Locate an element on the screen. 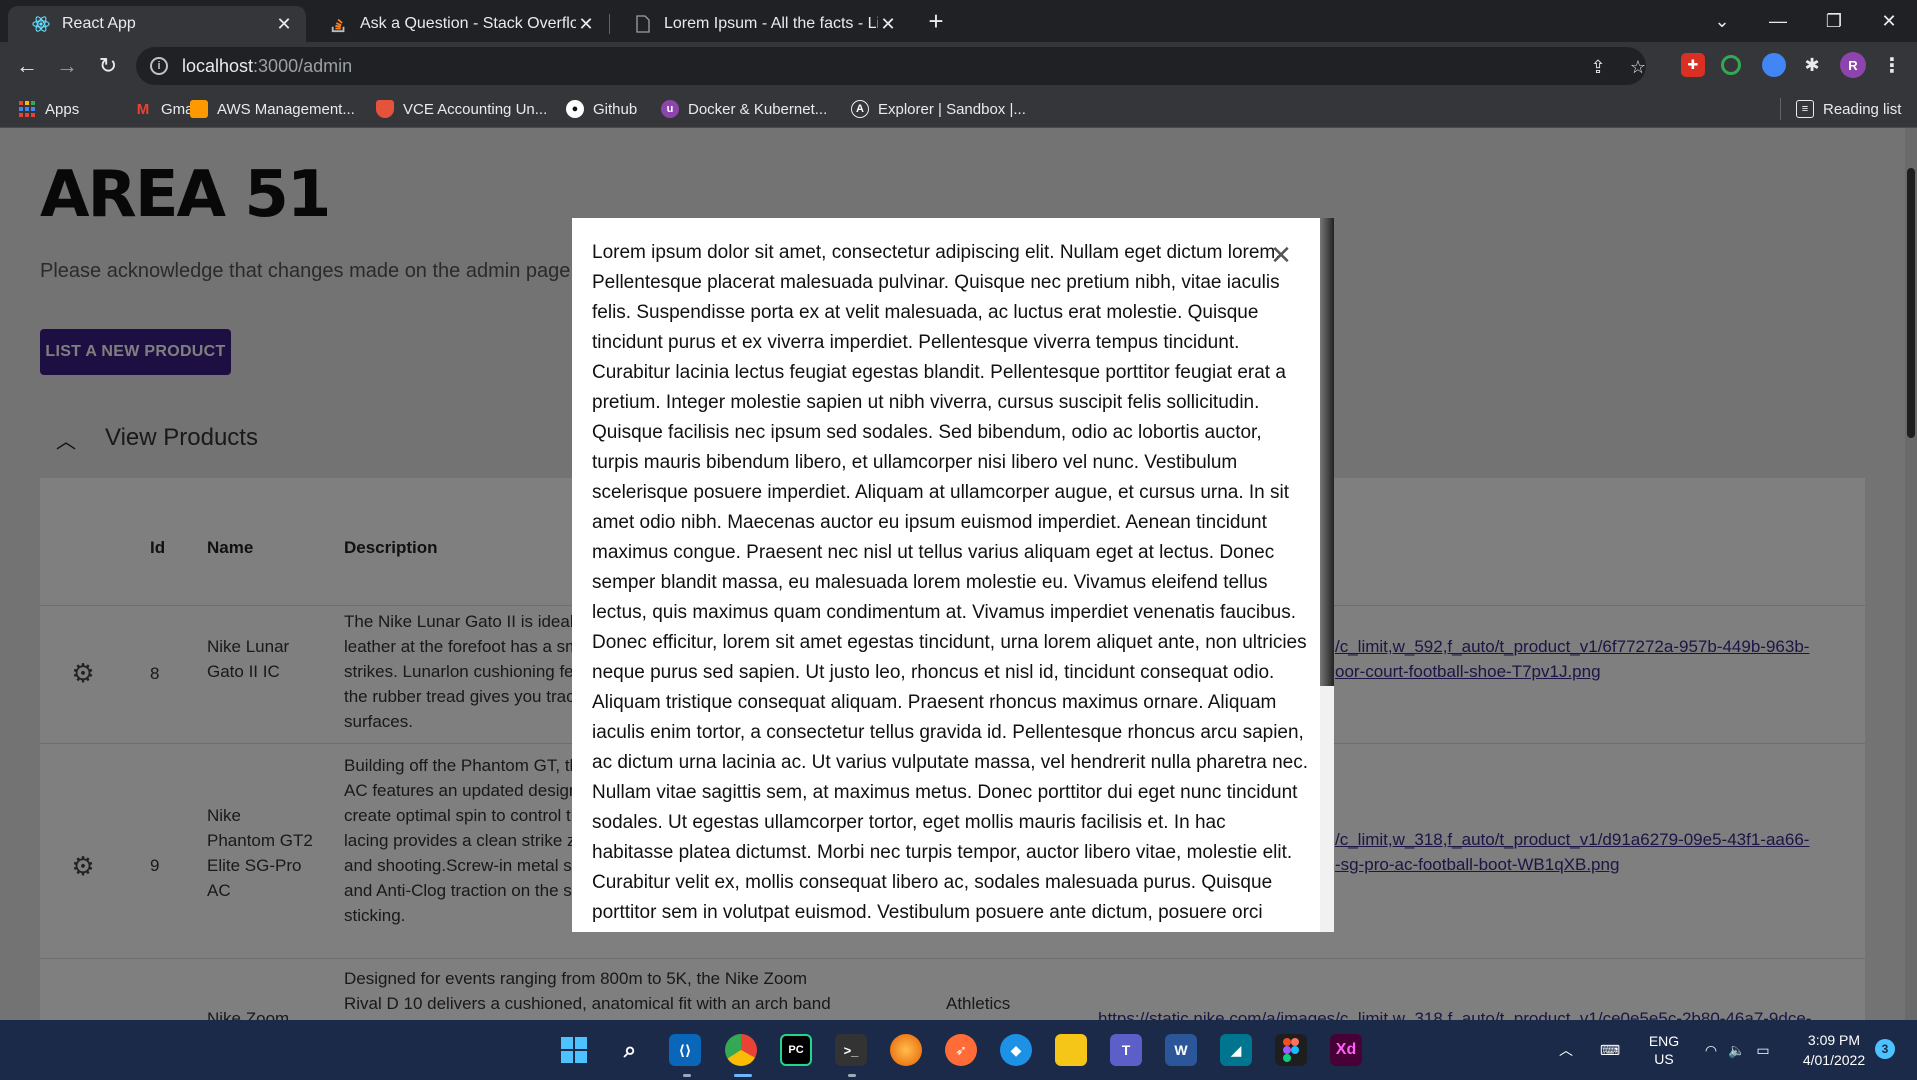 The width and height of the screenshot is (1917, 1080). volume-icon: 🔈 is located at coordinates (1737, 1050).